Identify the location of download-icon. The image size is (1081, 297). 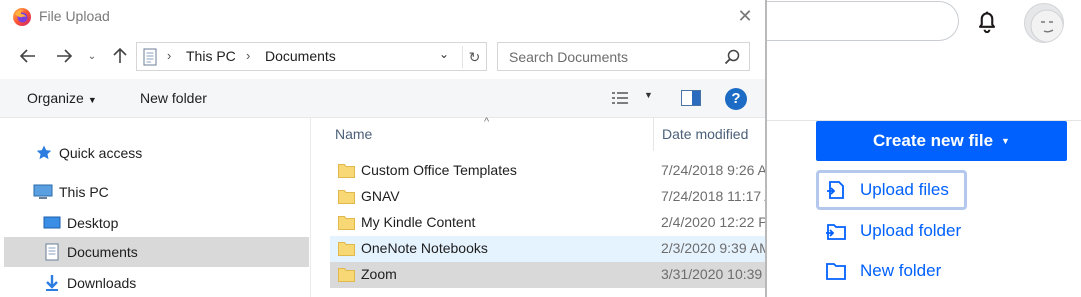
(52, 283).